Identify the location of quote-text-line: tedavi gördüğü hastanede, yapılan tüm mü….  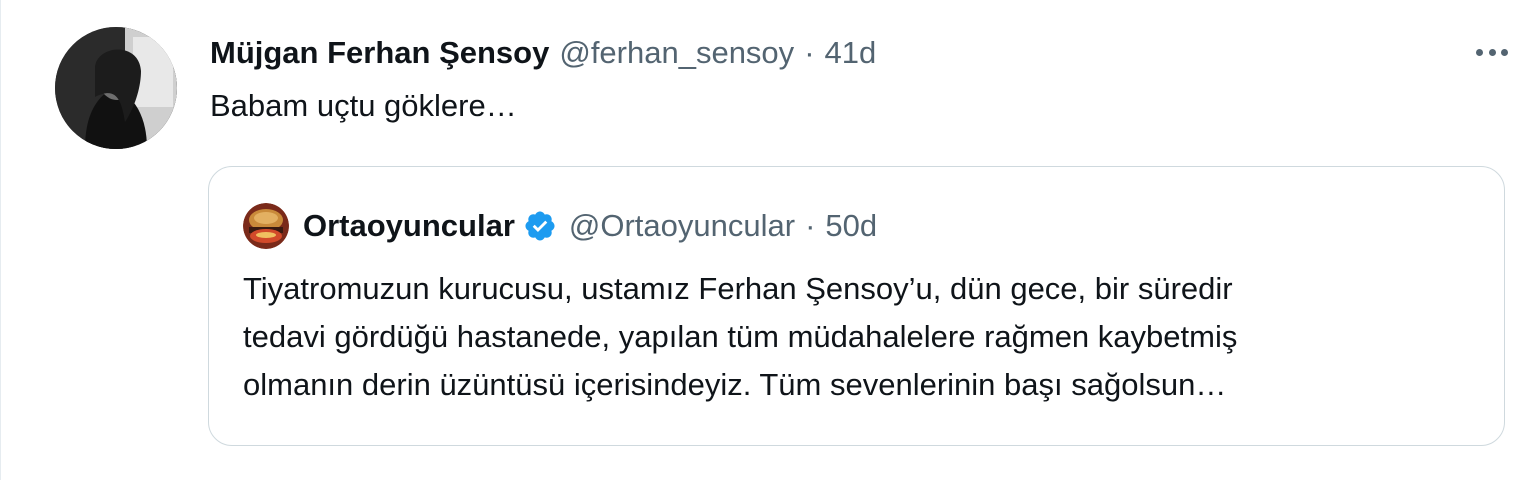
(740, 336).